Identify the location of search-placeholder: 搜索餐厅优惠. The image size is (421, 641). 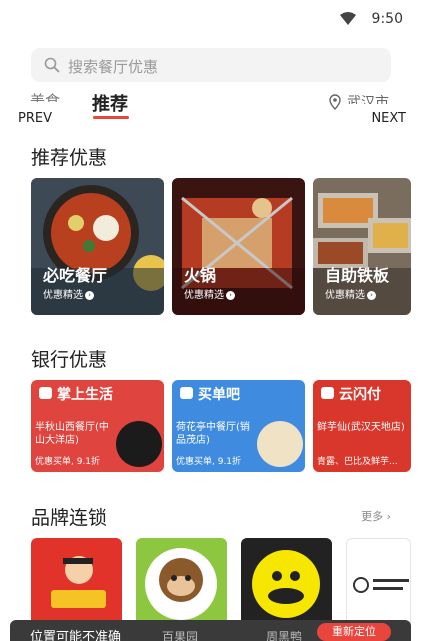
(113, 67).